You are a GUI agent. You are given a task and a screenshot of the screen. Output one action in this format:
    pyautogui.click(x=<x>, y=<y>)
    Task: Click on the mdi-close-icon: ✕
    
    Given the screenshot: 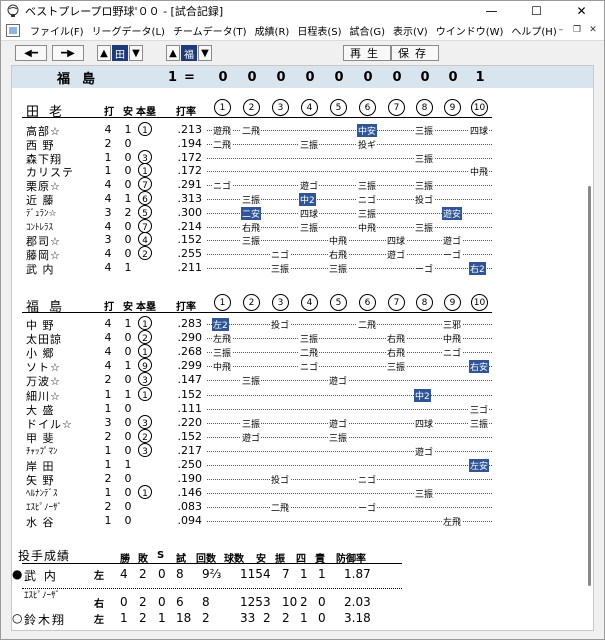 What is the action you would take?
    pyautogui.click(x=593, y=29)
    